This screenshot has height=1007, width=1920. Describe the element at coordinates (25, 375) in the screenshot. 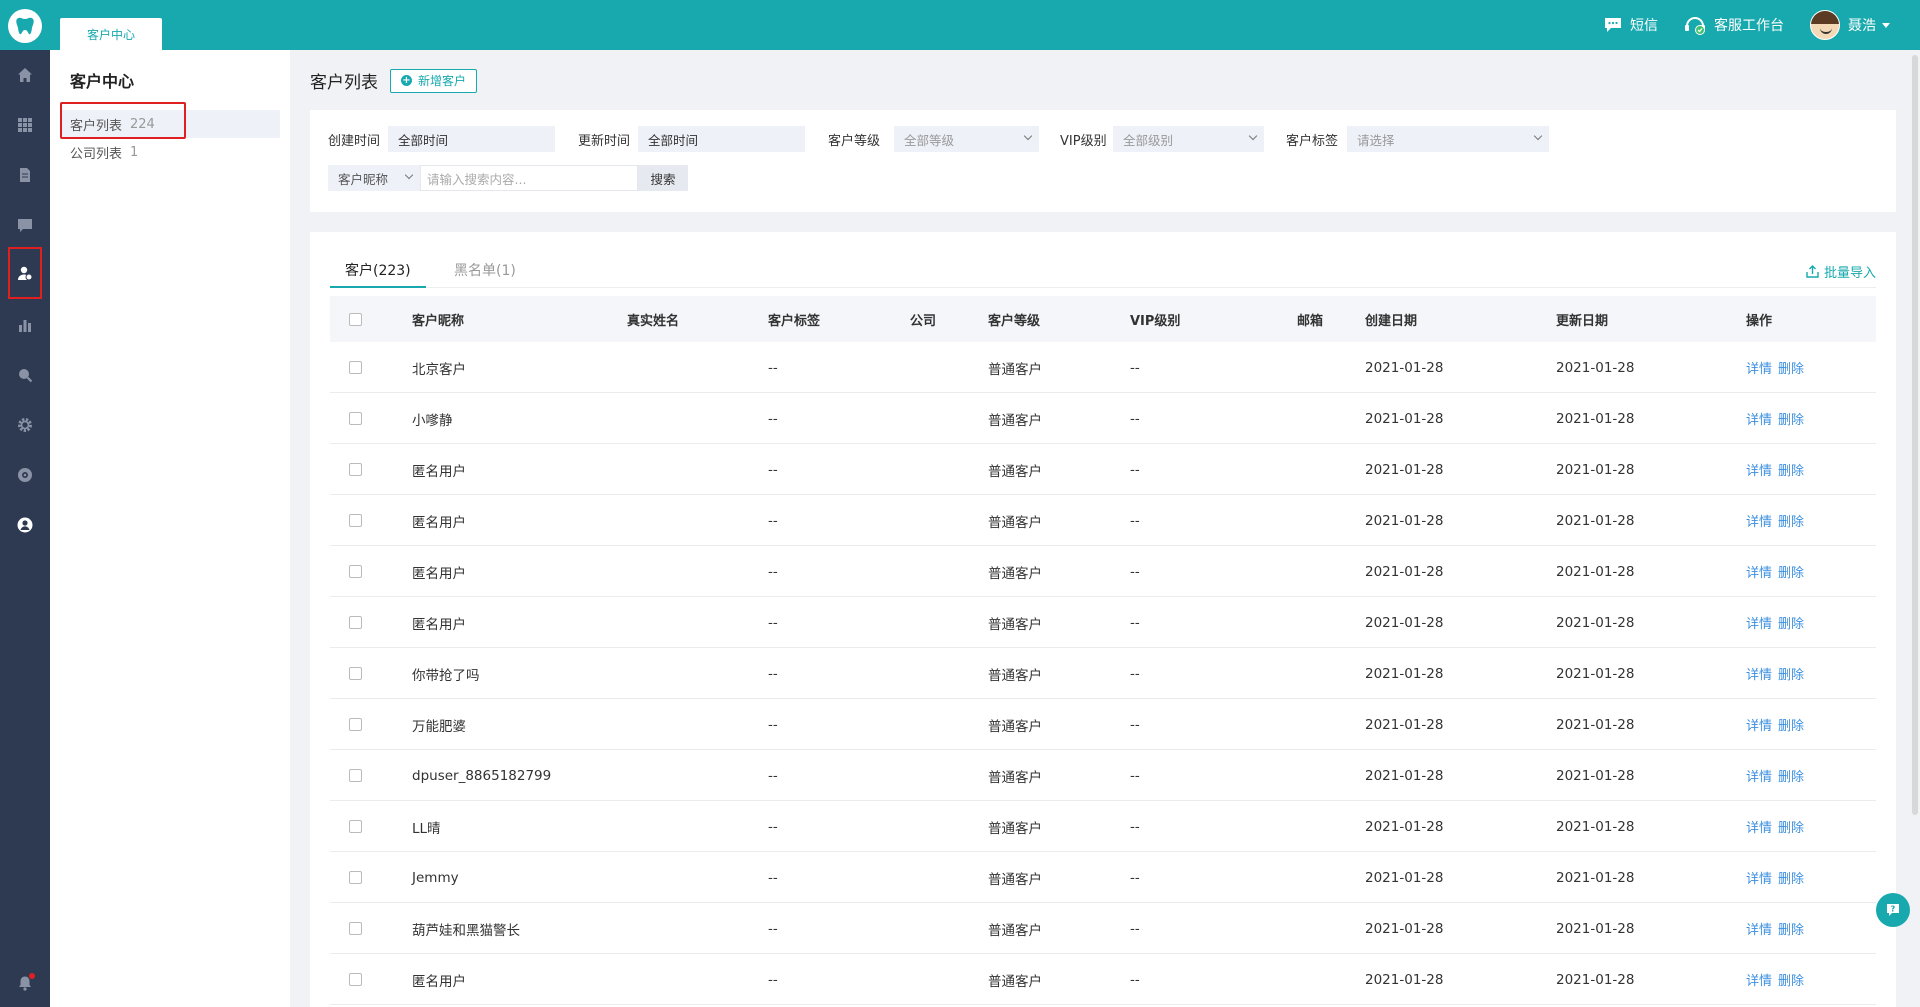

I see `search-icon` at that location.